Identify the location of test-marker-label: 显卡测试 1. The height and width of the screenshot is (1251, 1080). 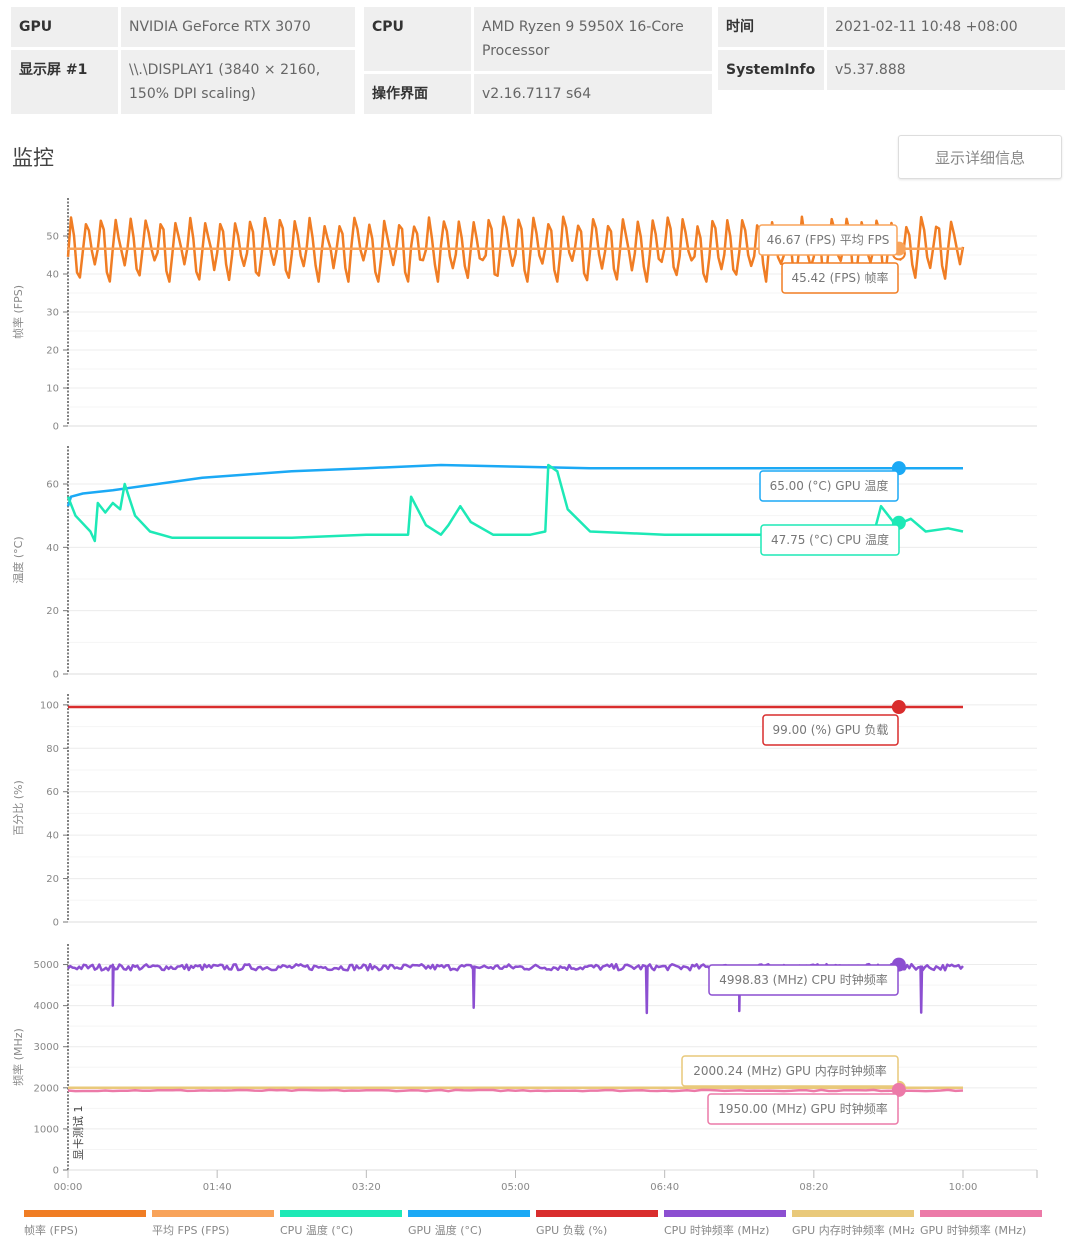
(78, 1133).